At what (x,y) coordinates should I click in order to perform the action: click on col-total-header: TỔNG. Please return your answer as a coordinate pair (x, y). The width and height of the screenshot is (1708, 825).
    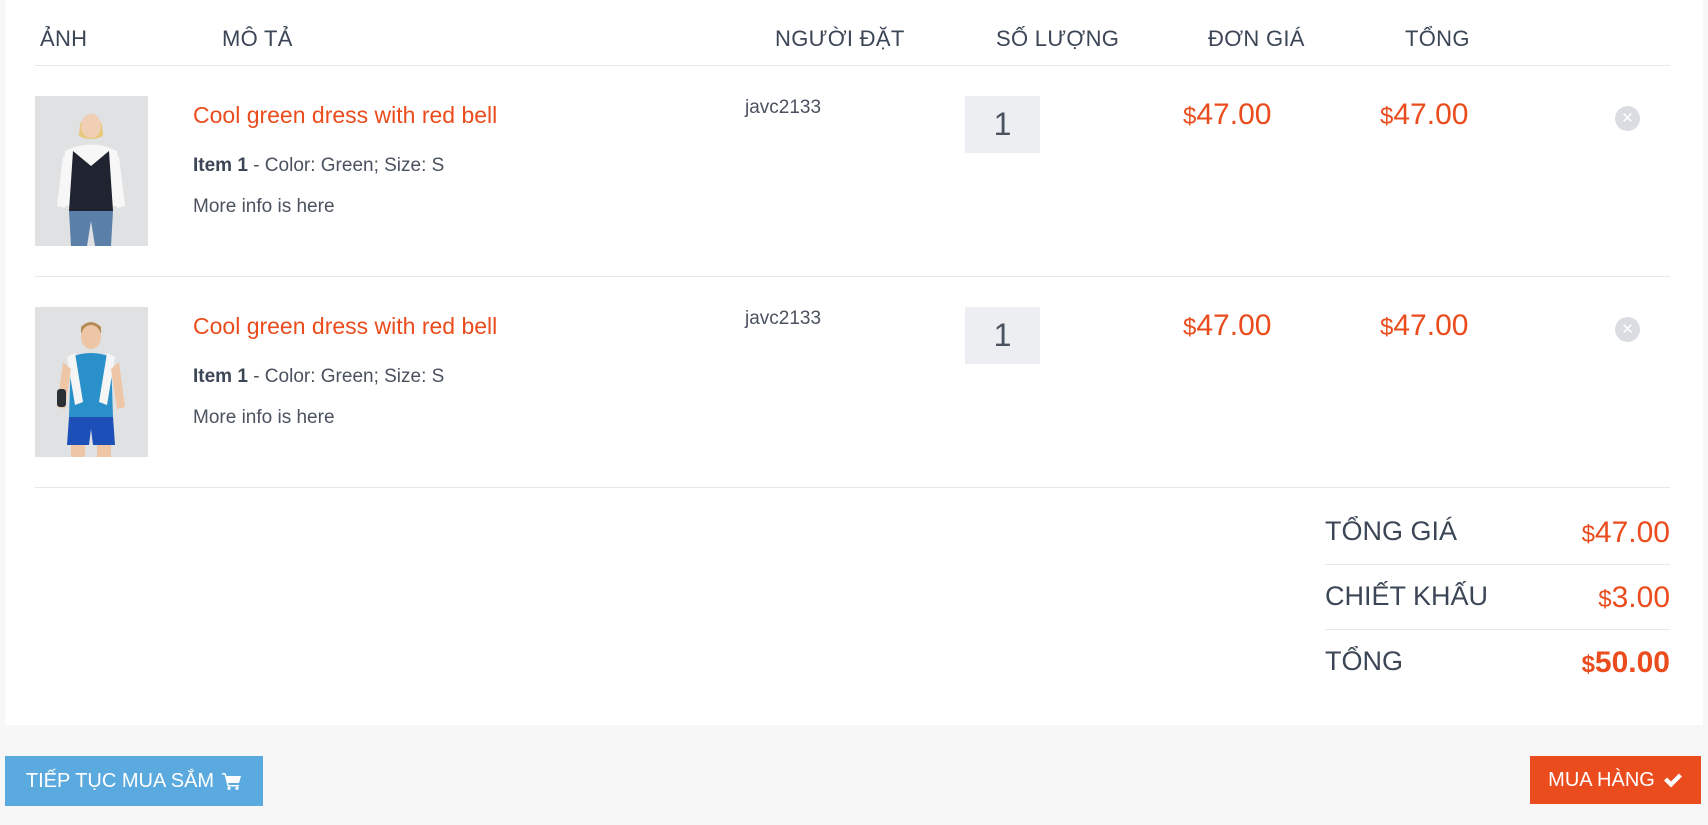
    Looking at the image, I should click on (1437, 38).